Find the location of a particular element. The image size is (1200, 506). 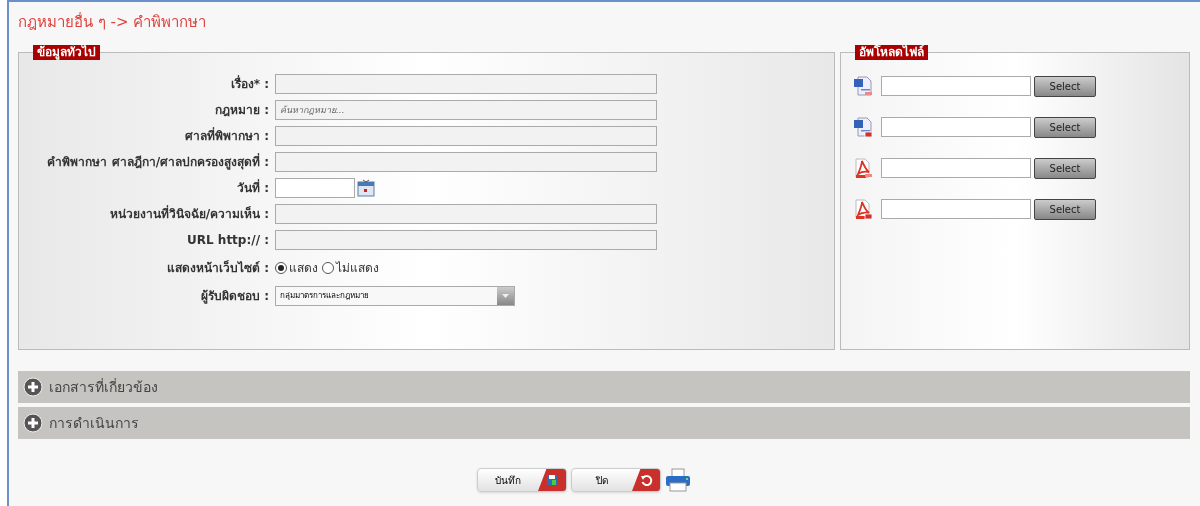

field-label: กฎหมาย : is located at coordinates (242, 110).